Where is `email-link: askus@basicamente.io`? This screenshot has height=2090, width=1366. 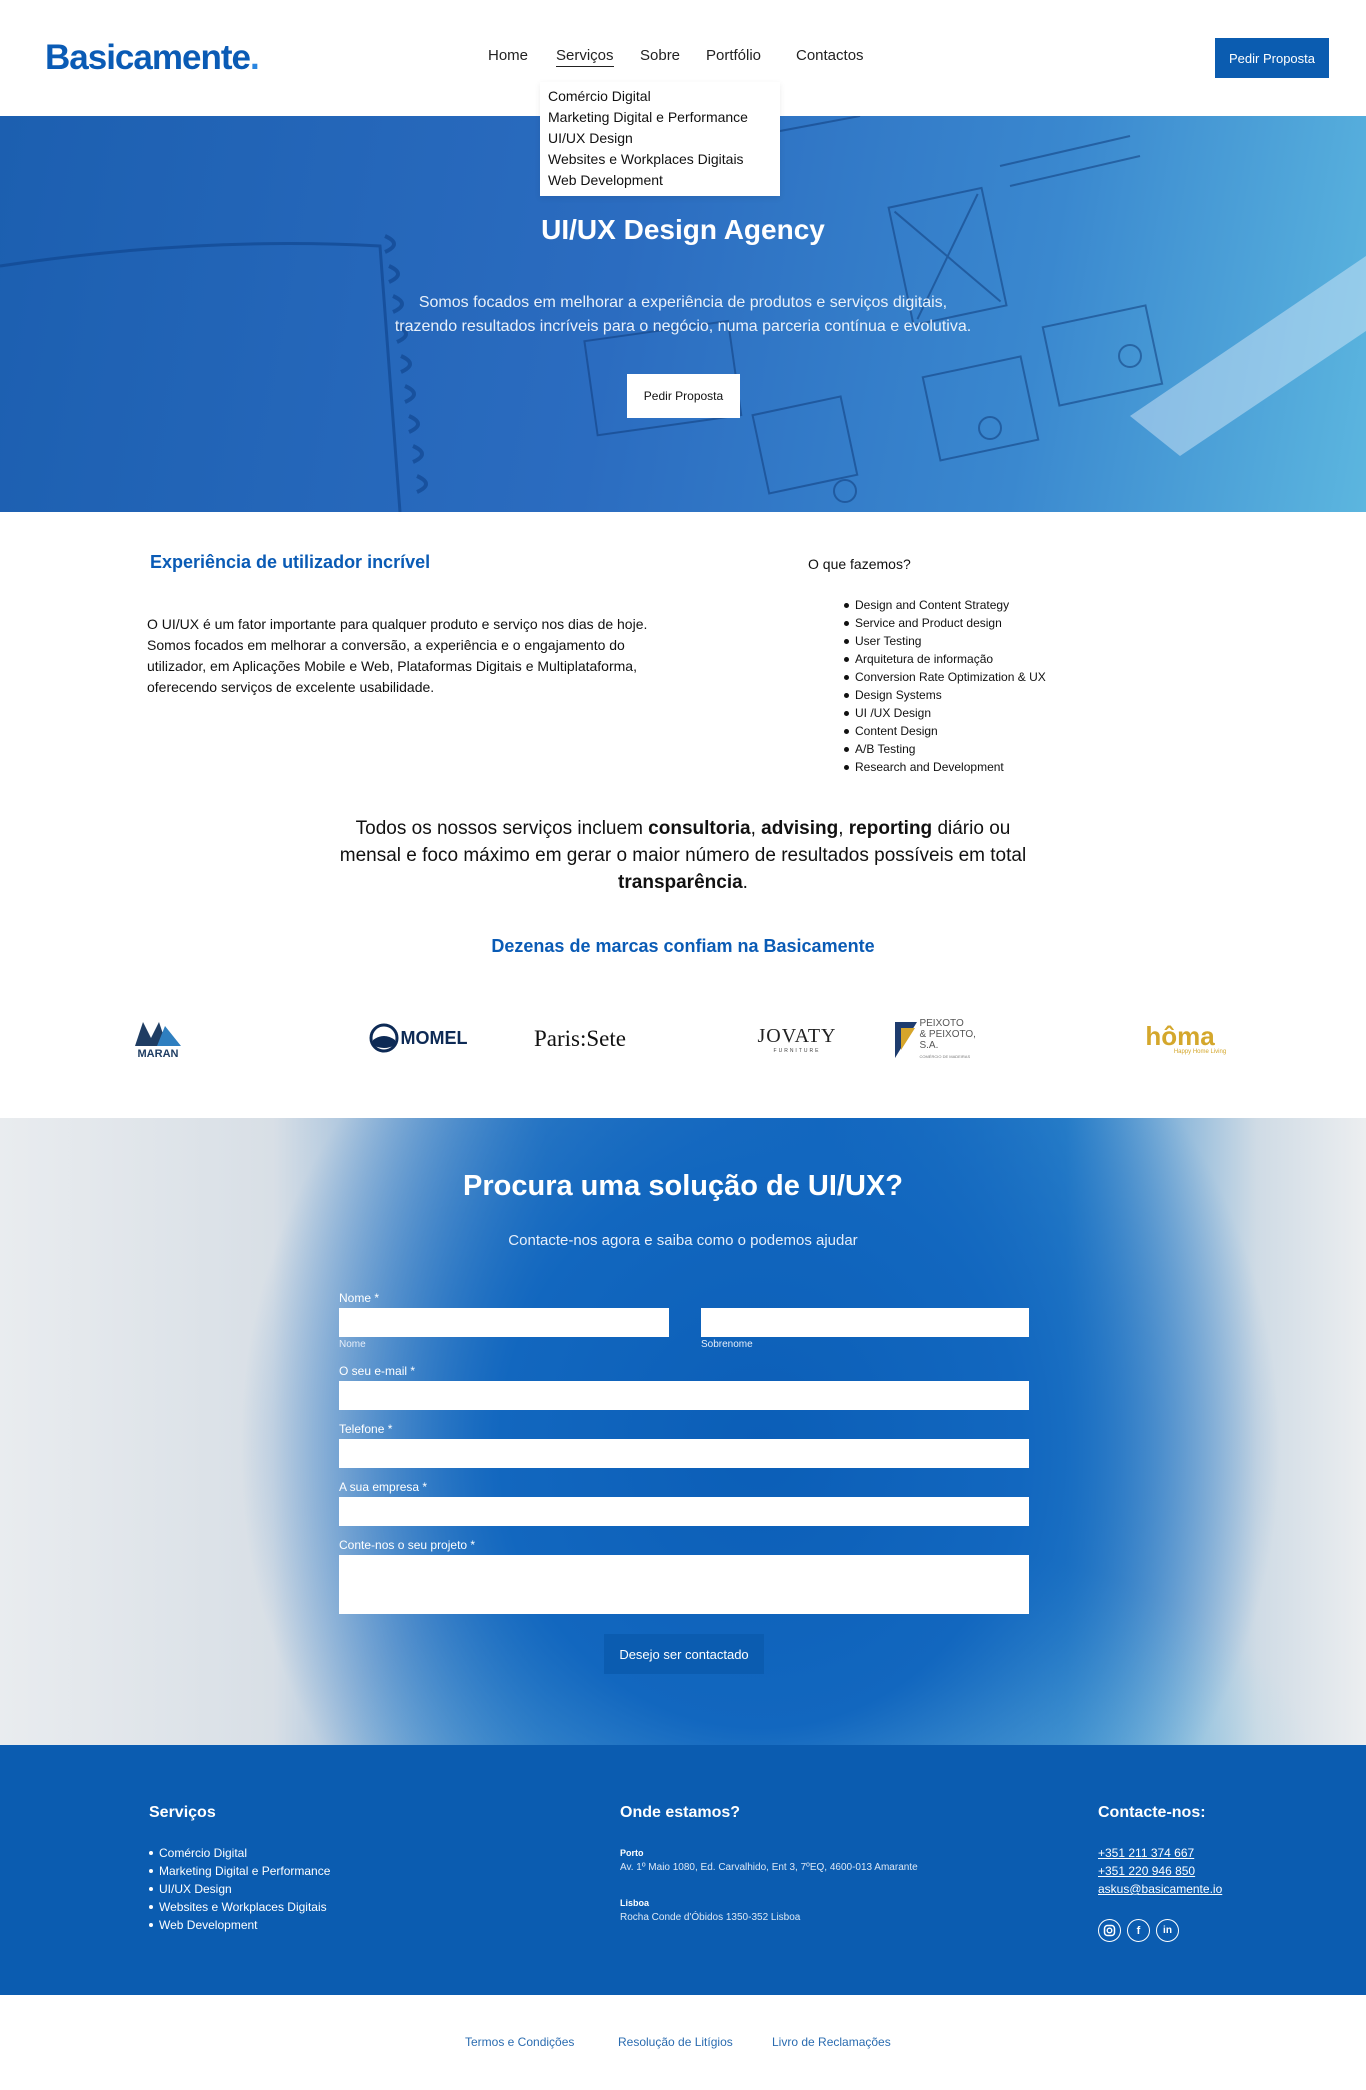 email-link: askus@basicamente.io is located at coordinates (1160, 1889).